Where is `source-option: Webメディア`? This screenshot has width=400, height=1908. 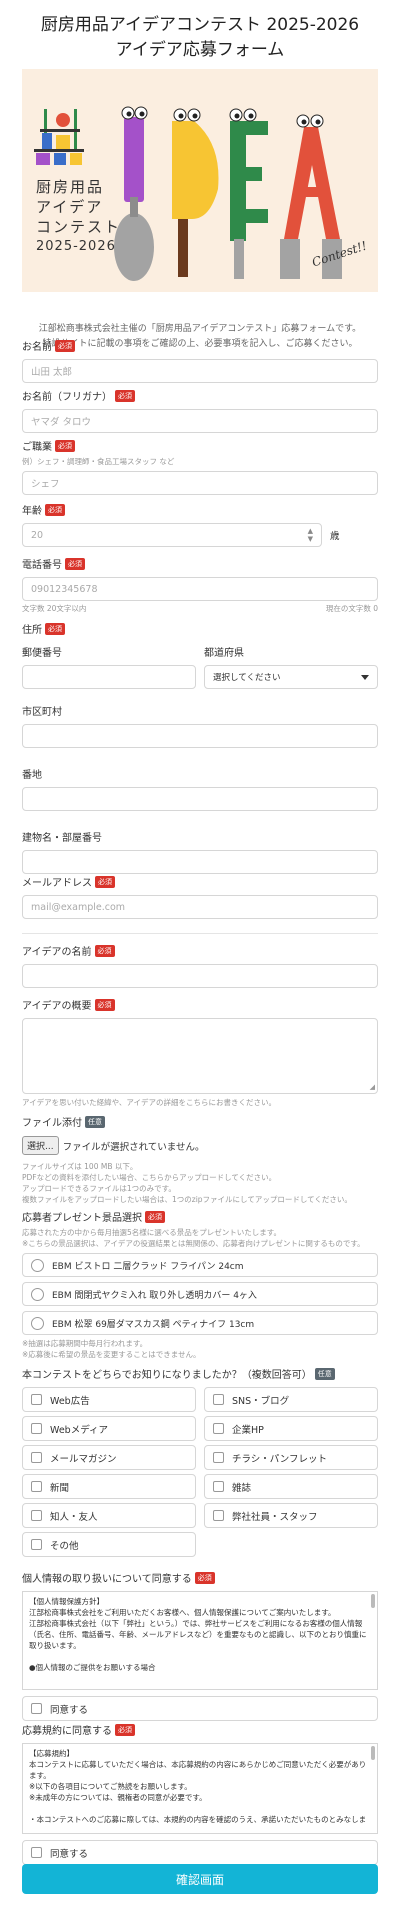
source-option: Webメディア is located at coordinates (109, 1428).